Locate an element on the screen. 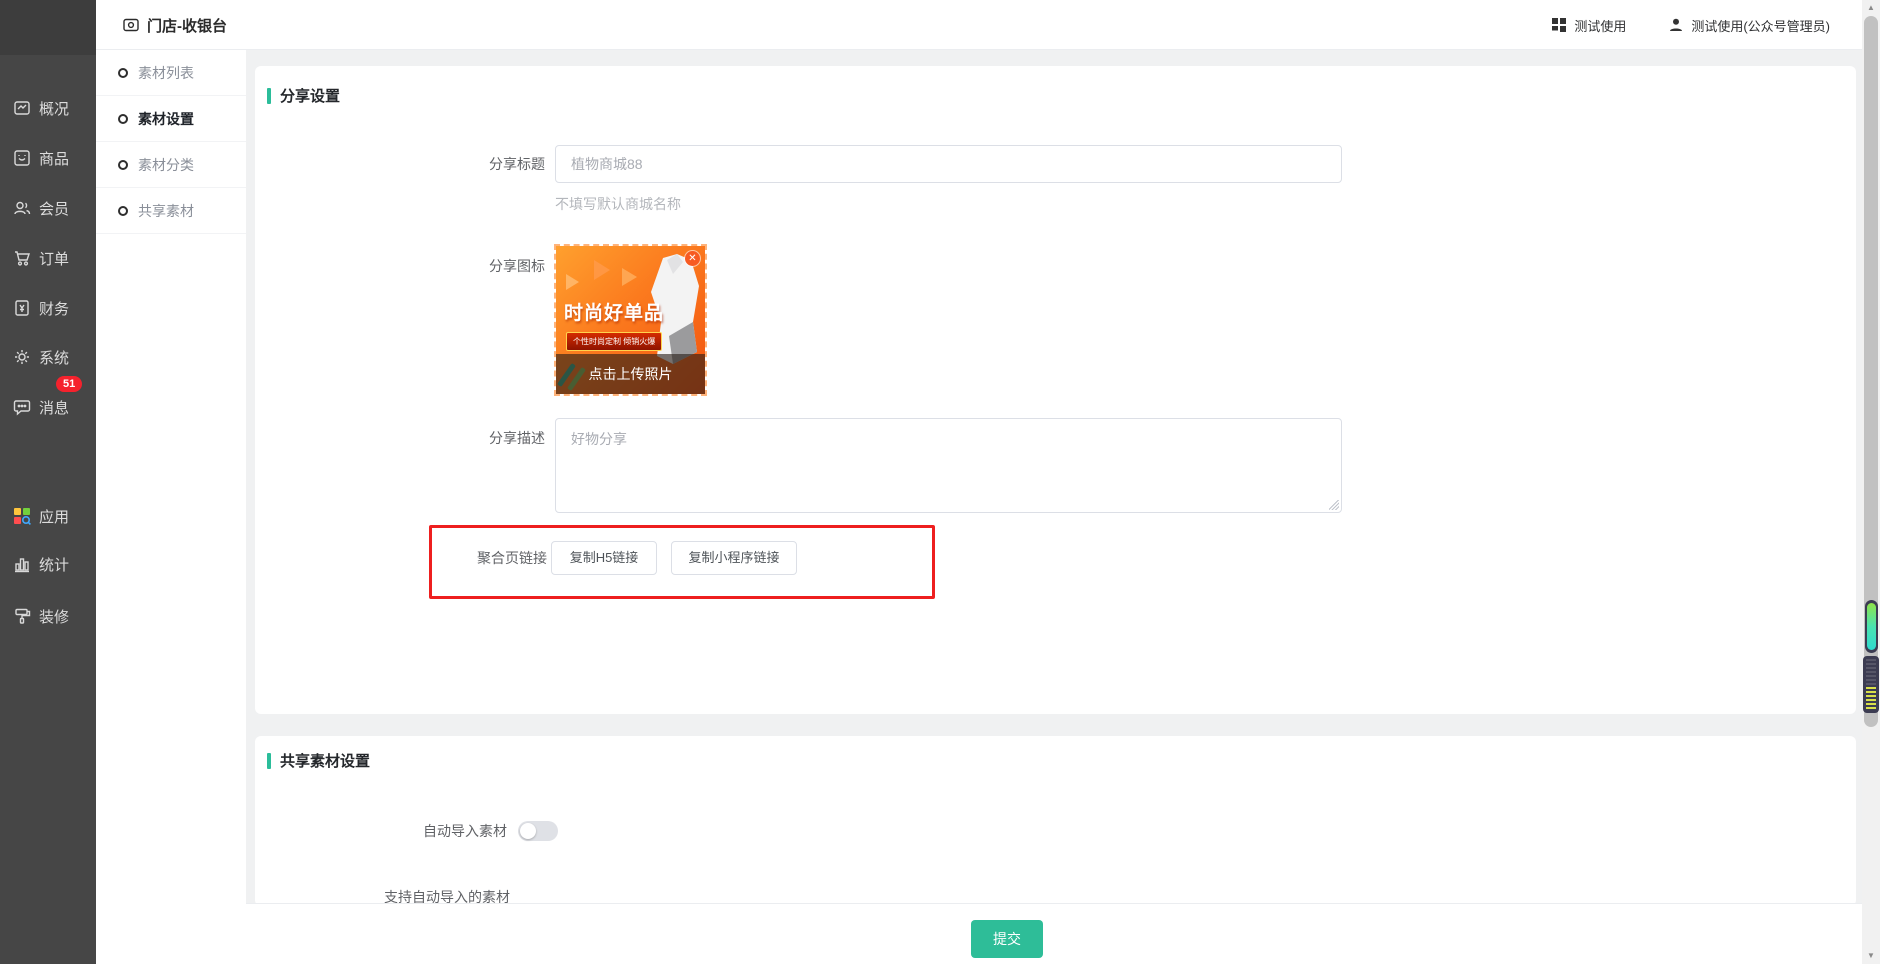  main-sidebar: 概况 商品 会员 订单 财务 系统 消息 51 应用 统计 装修 is located at coordinates (48, 482).